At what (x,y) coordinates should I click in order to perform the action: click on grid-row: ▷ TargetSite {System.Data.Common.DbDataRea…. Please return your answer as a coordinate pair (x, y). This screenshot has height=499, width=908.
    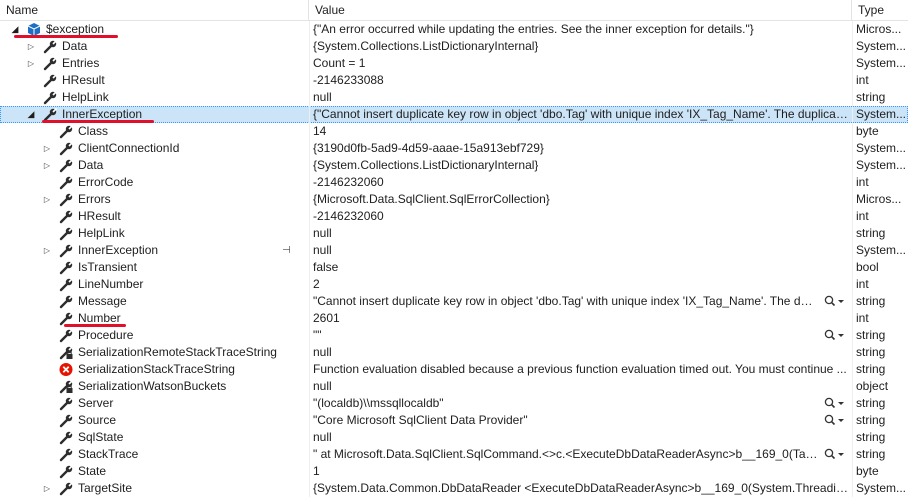
    Looking at the image, I should click on (454, 488).